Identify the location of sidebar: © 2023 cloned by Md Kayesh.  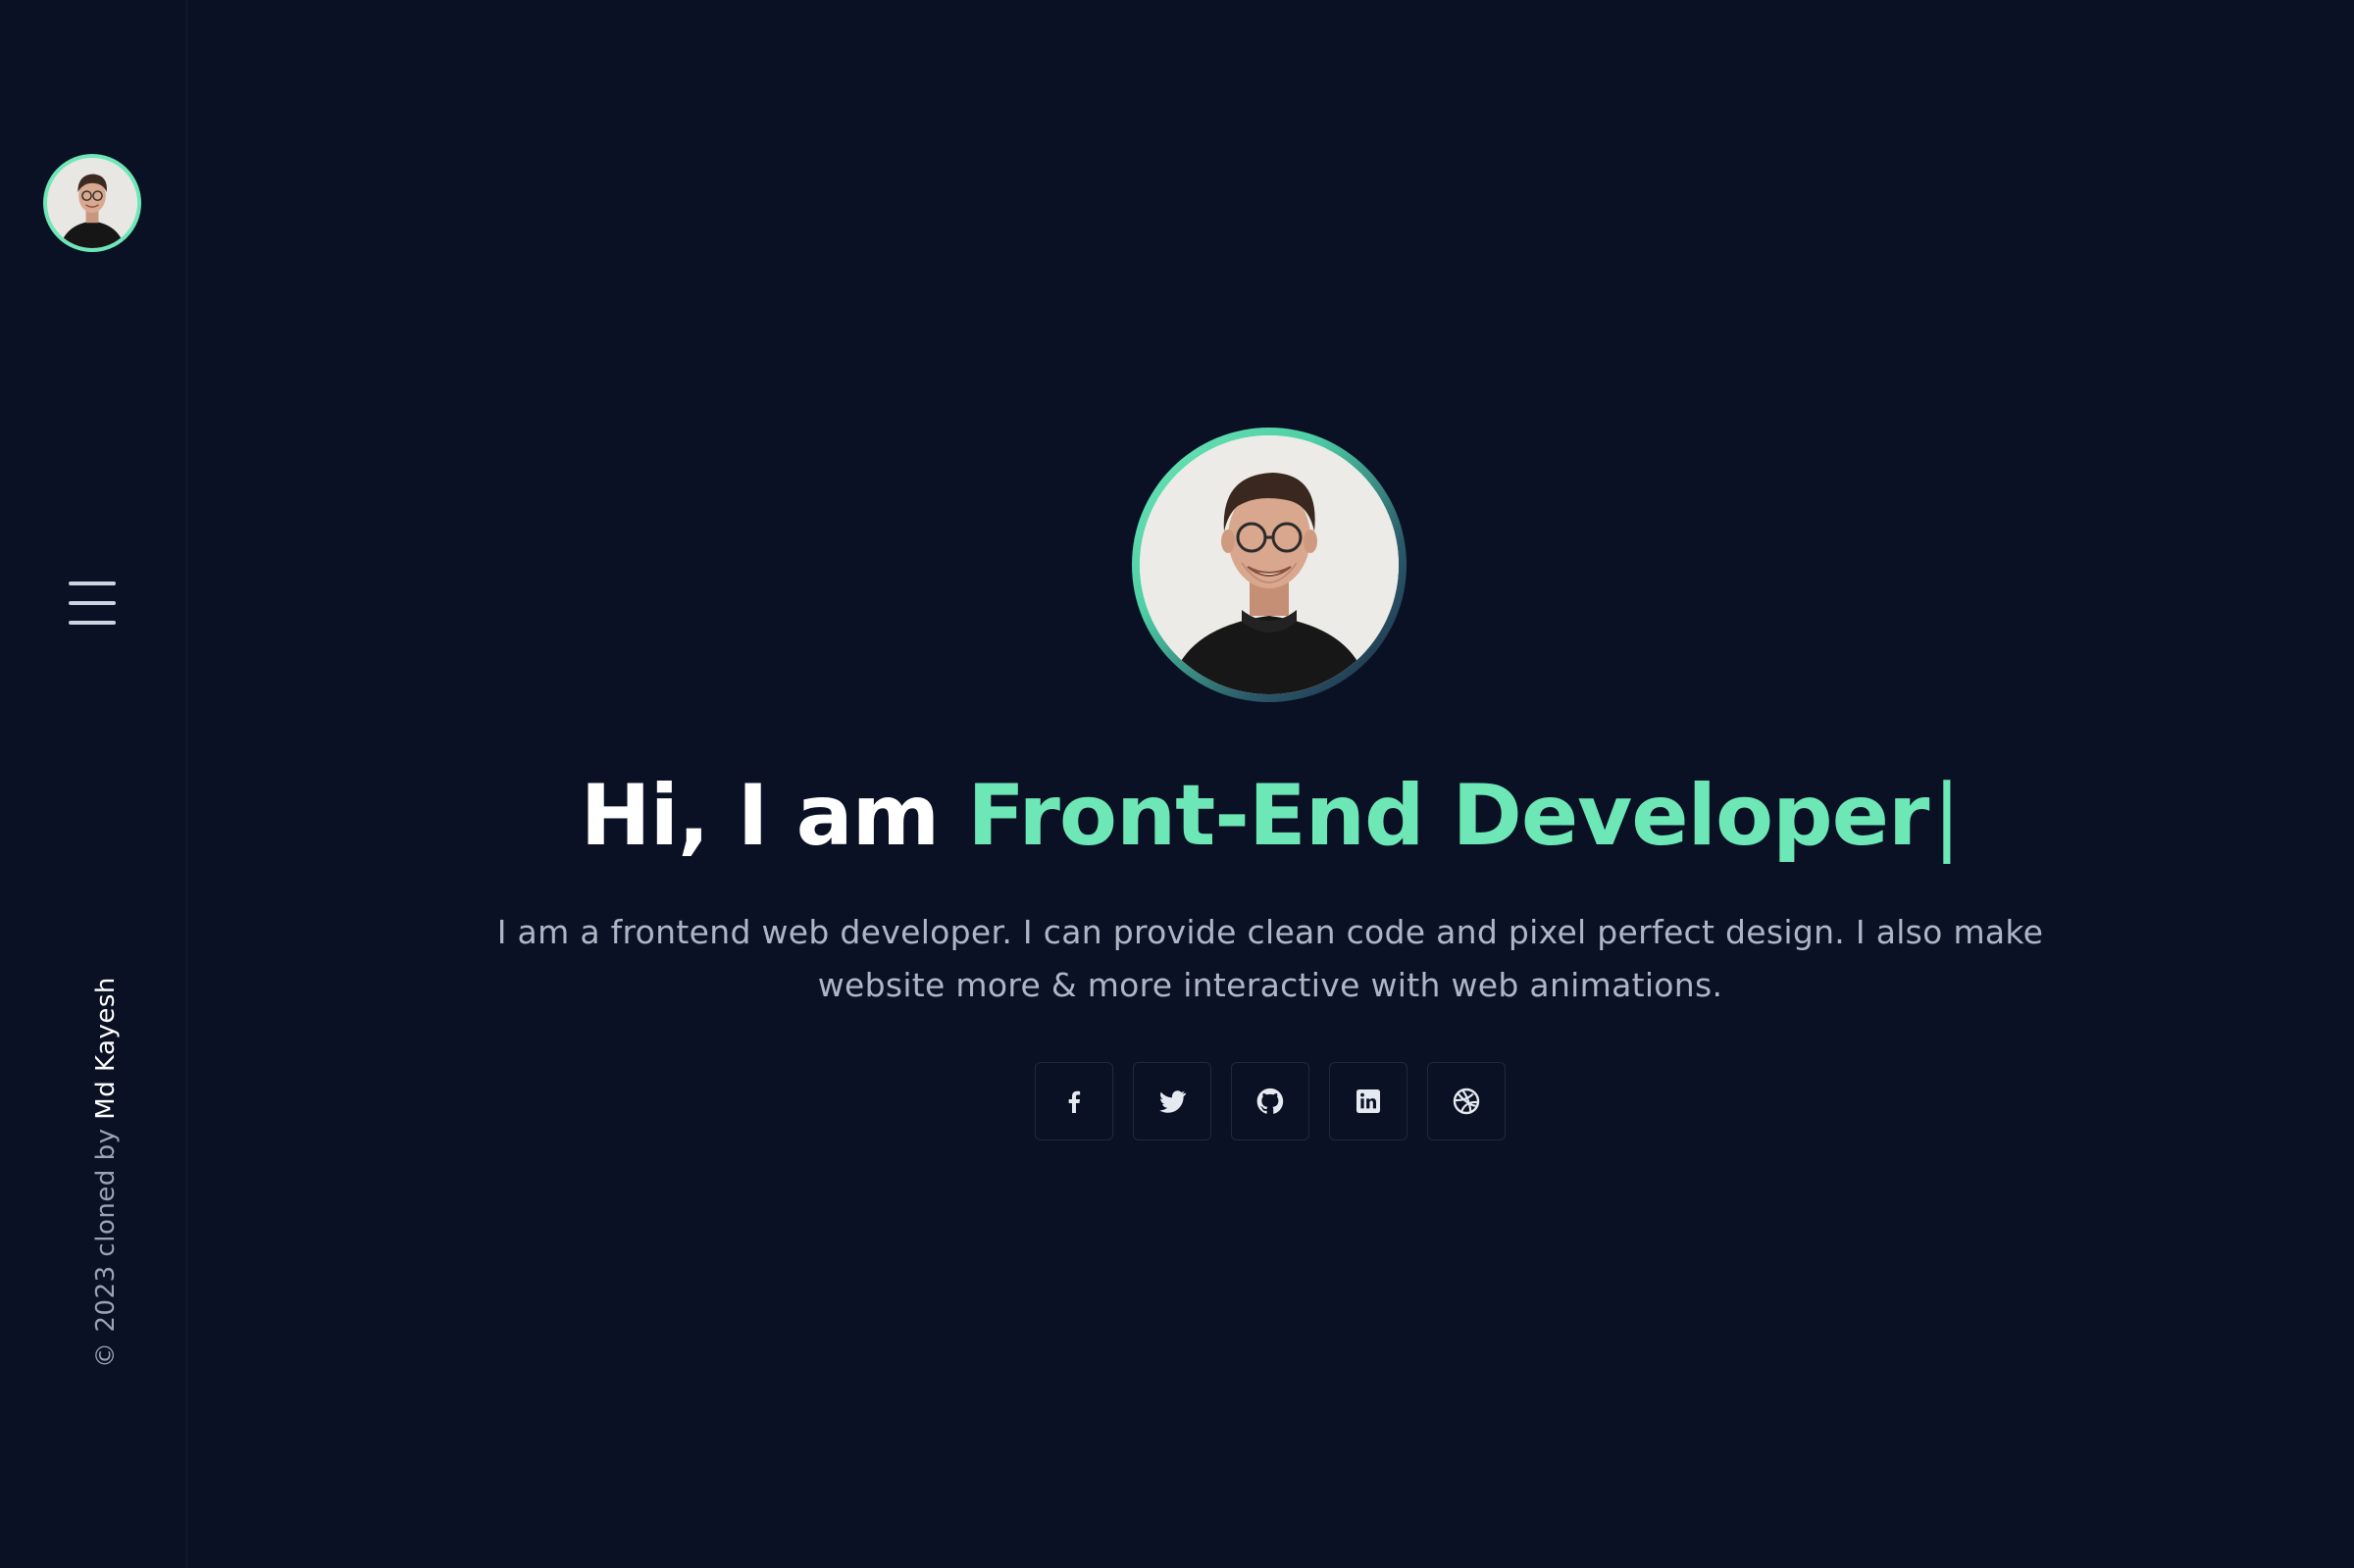
(94, 784).